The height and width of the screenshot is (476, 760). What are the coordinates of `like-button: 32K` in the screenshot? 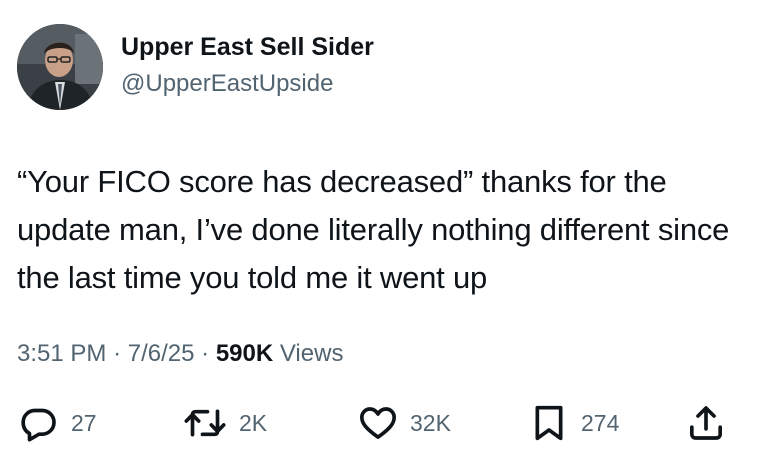 It's located at (404, 423).